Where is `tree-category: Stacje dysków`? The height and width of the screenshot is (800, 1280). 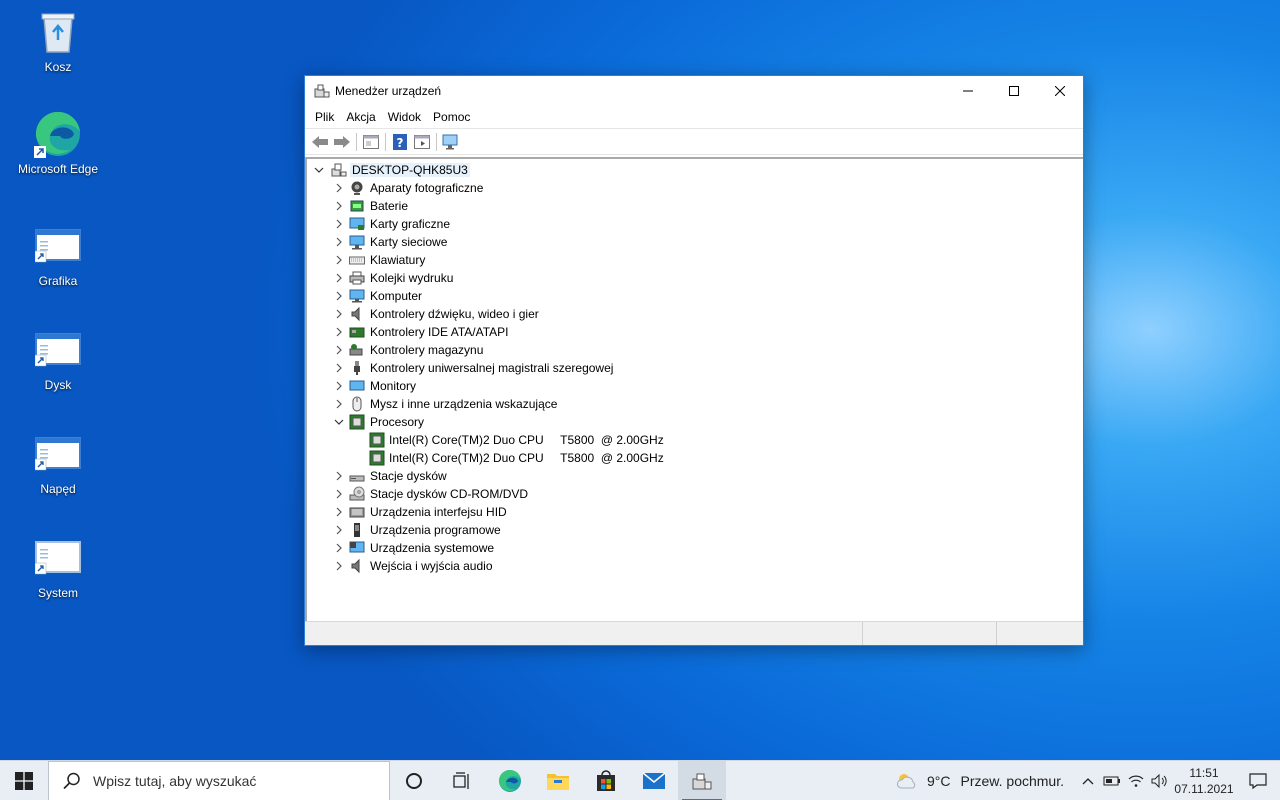
tree-category: Stacje dysków is located at coordinates (695, 476).